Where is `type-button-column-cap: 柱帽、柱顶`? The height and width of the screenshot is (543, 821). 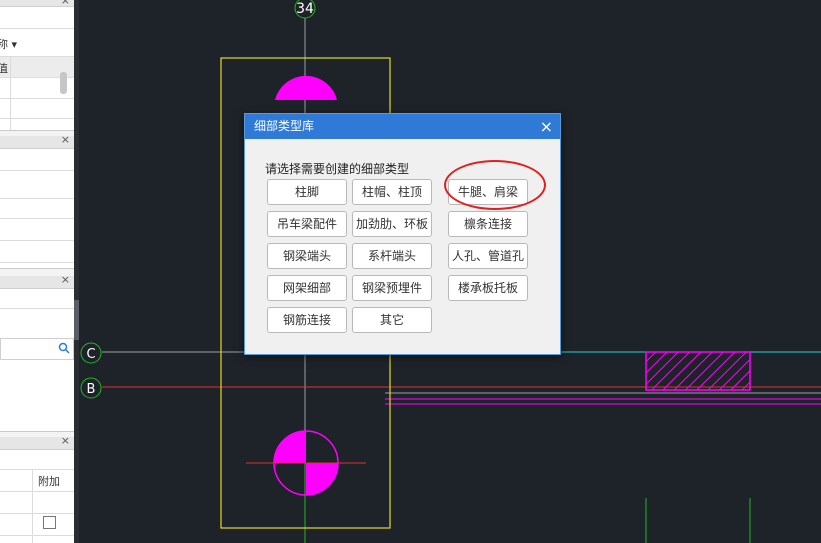 type-button-column-cap: 柱帽、柱顶 is located at coordinates (392, 192).